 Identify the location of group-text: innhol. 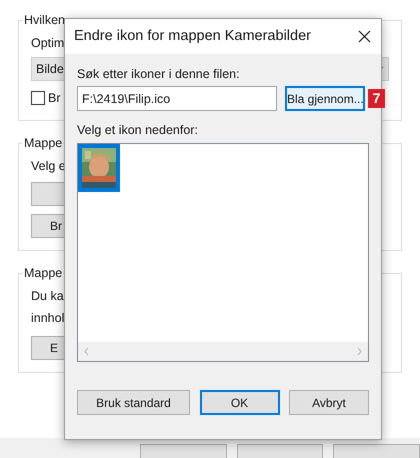
(47, 318).